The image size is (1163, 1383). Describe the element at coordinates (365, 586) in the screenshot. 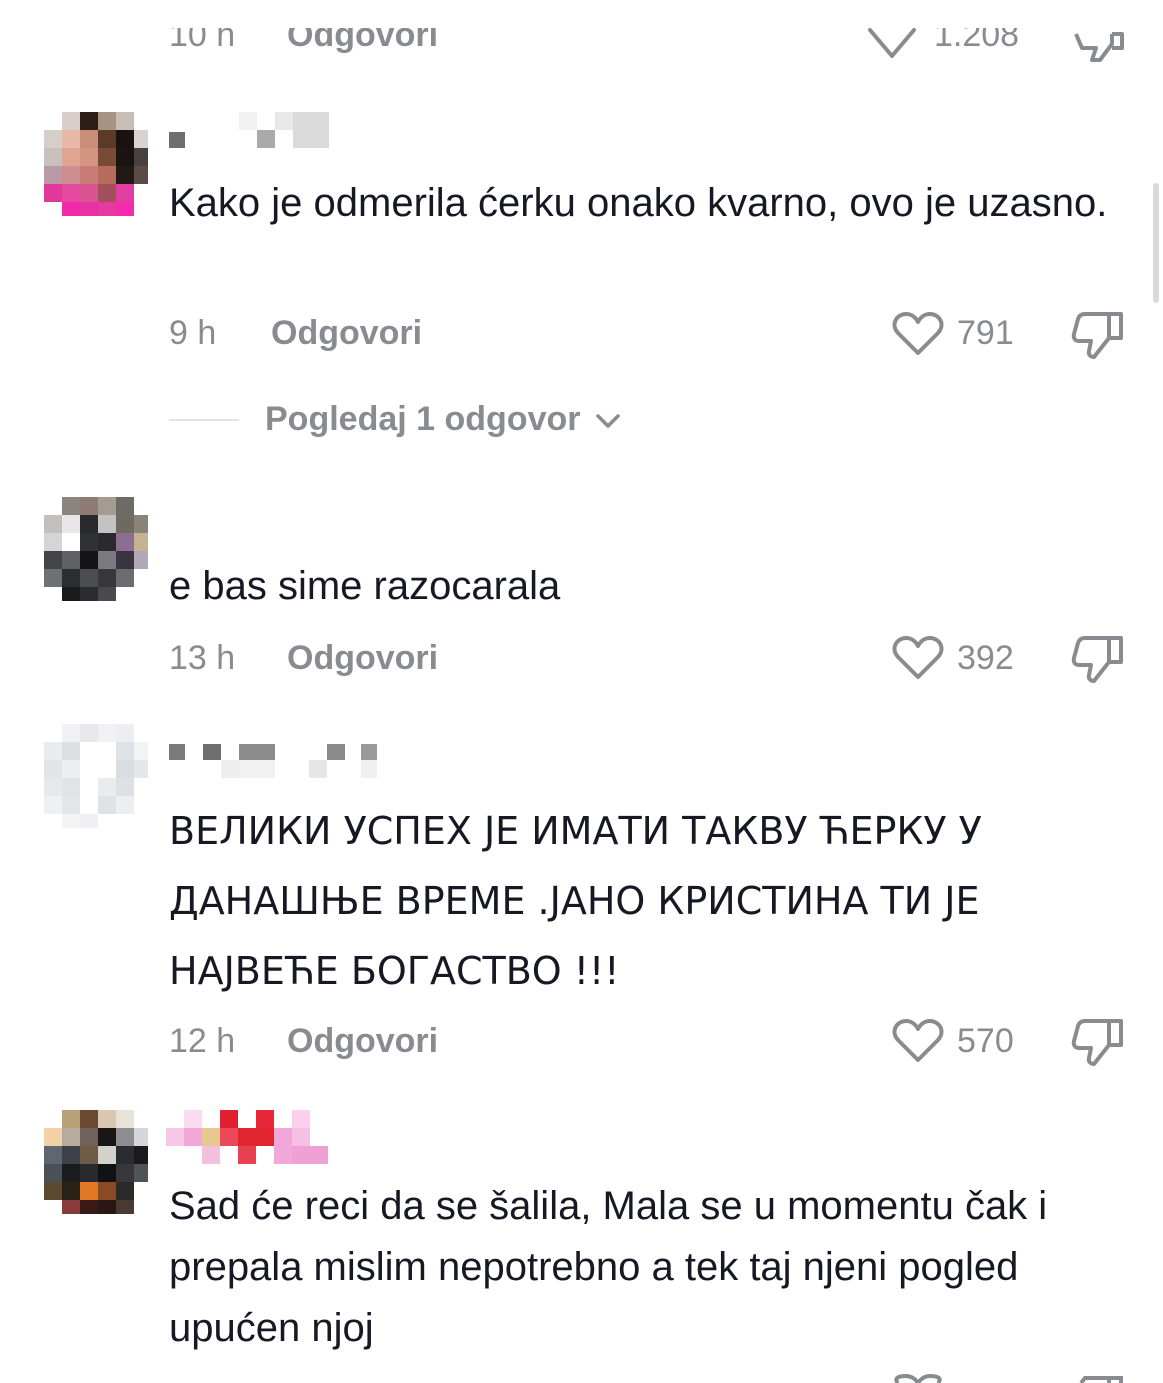

I see `comment-text: e bas sime razocarala` at that location.